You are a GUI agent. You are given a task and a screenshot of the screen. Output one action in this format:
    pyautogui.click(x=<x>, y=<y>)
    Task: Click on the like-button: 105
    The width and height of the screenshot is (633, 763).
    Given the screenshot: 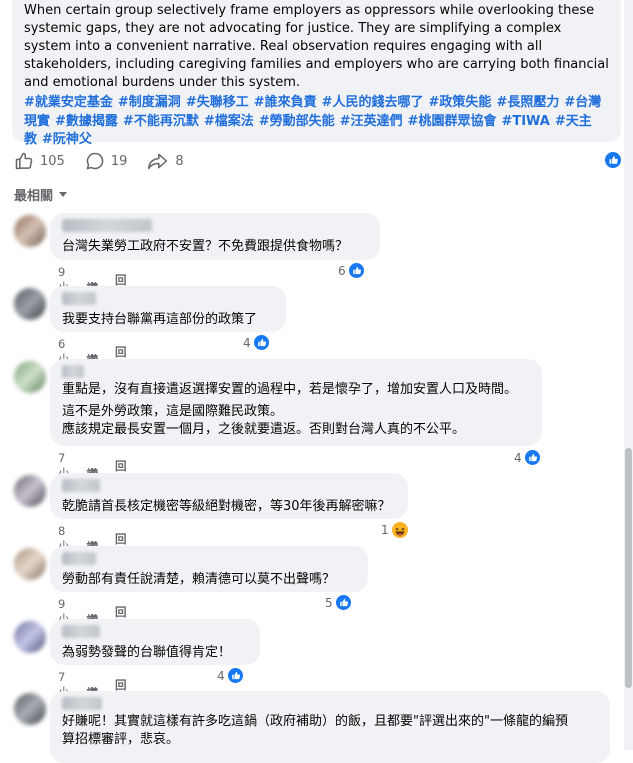 What is the action you would take?
    pyautogui.click(x=39, y=161)
    